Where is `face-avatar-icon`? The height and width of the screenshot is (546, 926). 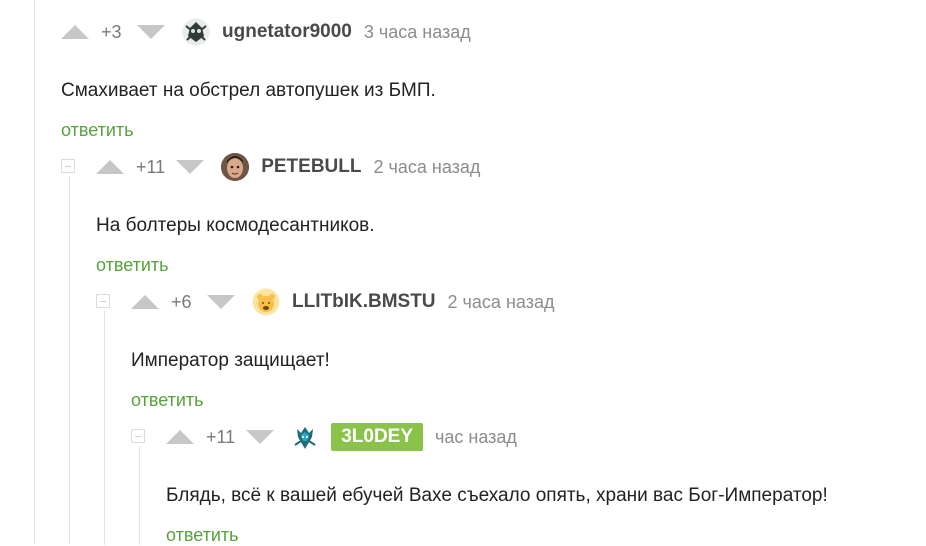
face-avatar-icon is located at coordinates (235, 167).